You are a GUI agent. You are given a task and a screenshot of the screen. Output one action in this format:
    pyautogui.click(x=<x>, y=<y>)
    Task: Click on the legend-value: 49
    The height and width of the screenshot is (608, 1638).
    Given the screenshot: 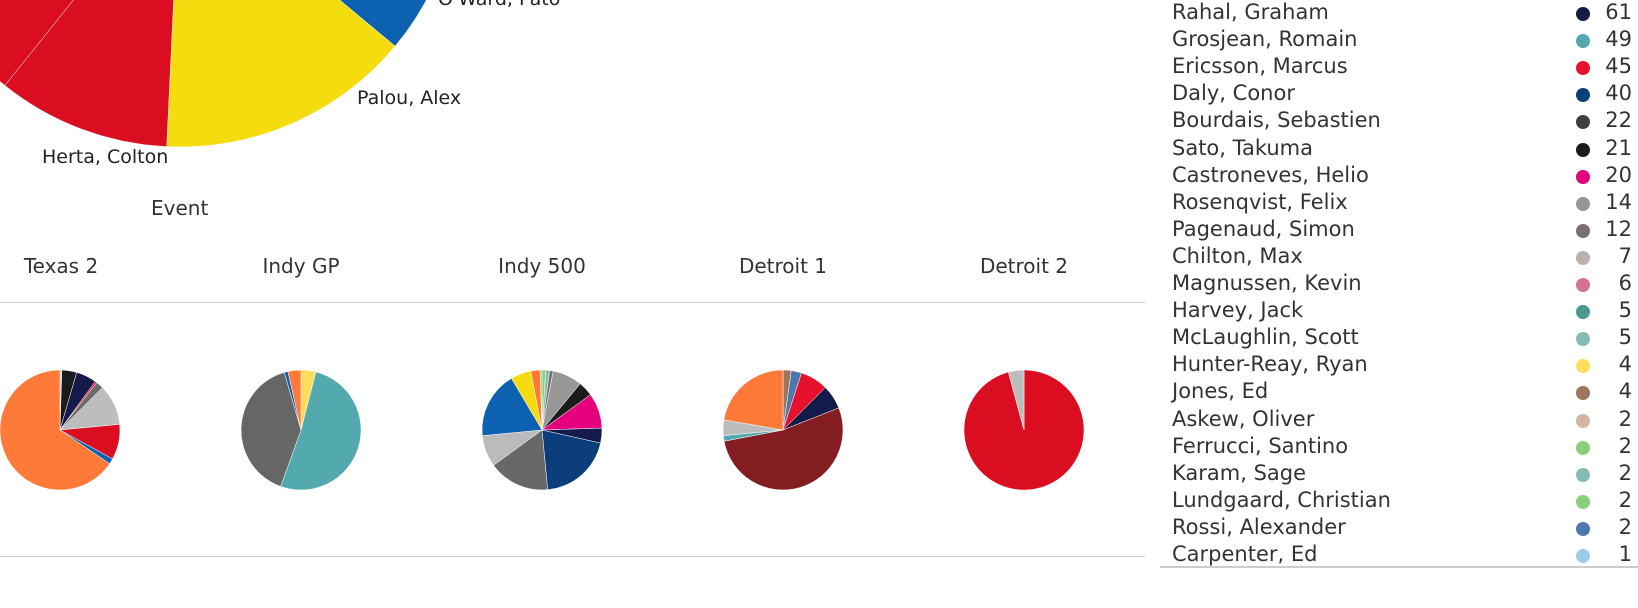 What is the action you would take?
    pyautogui.click(x=1618, y=39)
    